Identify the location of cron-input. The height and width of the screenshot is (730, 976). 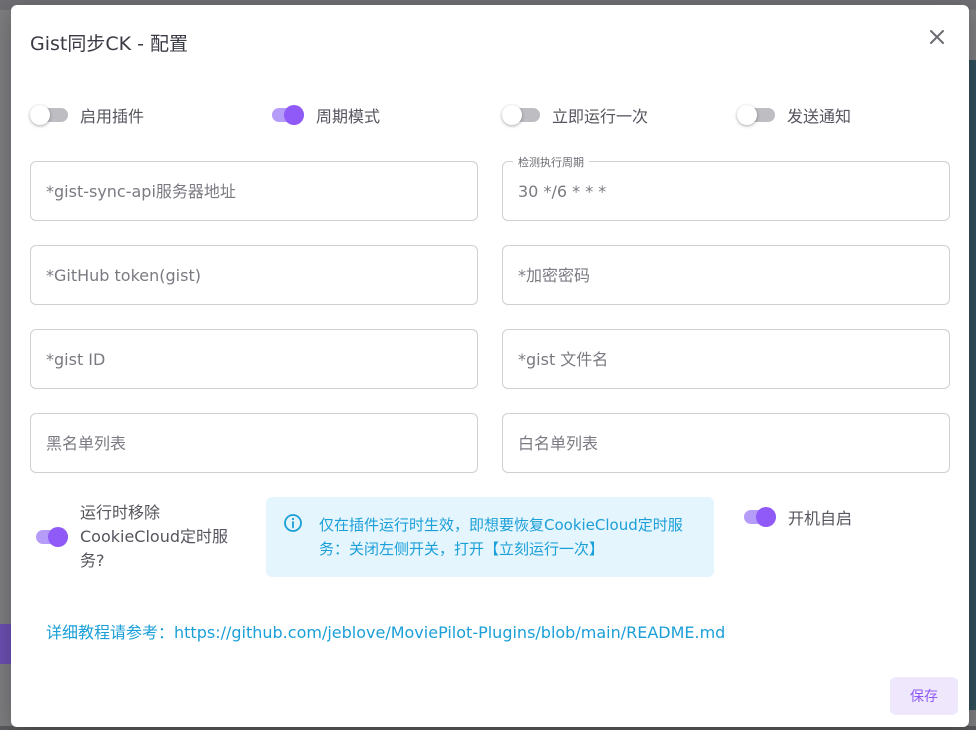
(728, 191).